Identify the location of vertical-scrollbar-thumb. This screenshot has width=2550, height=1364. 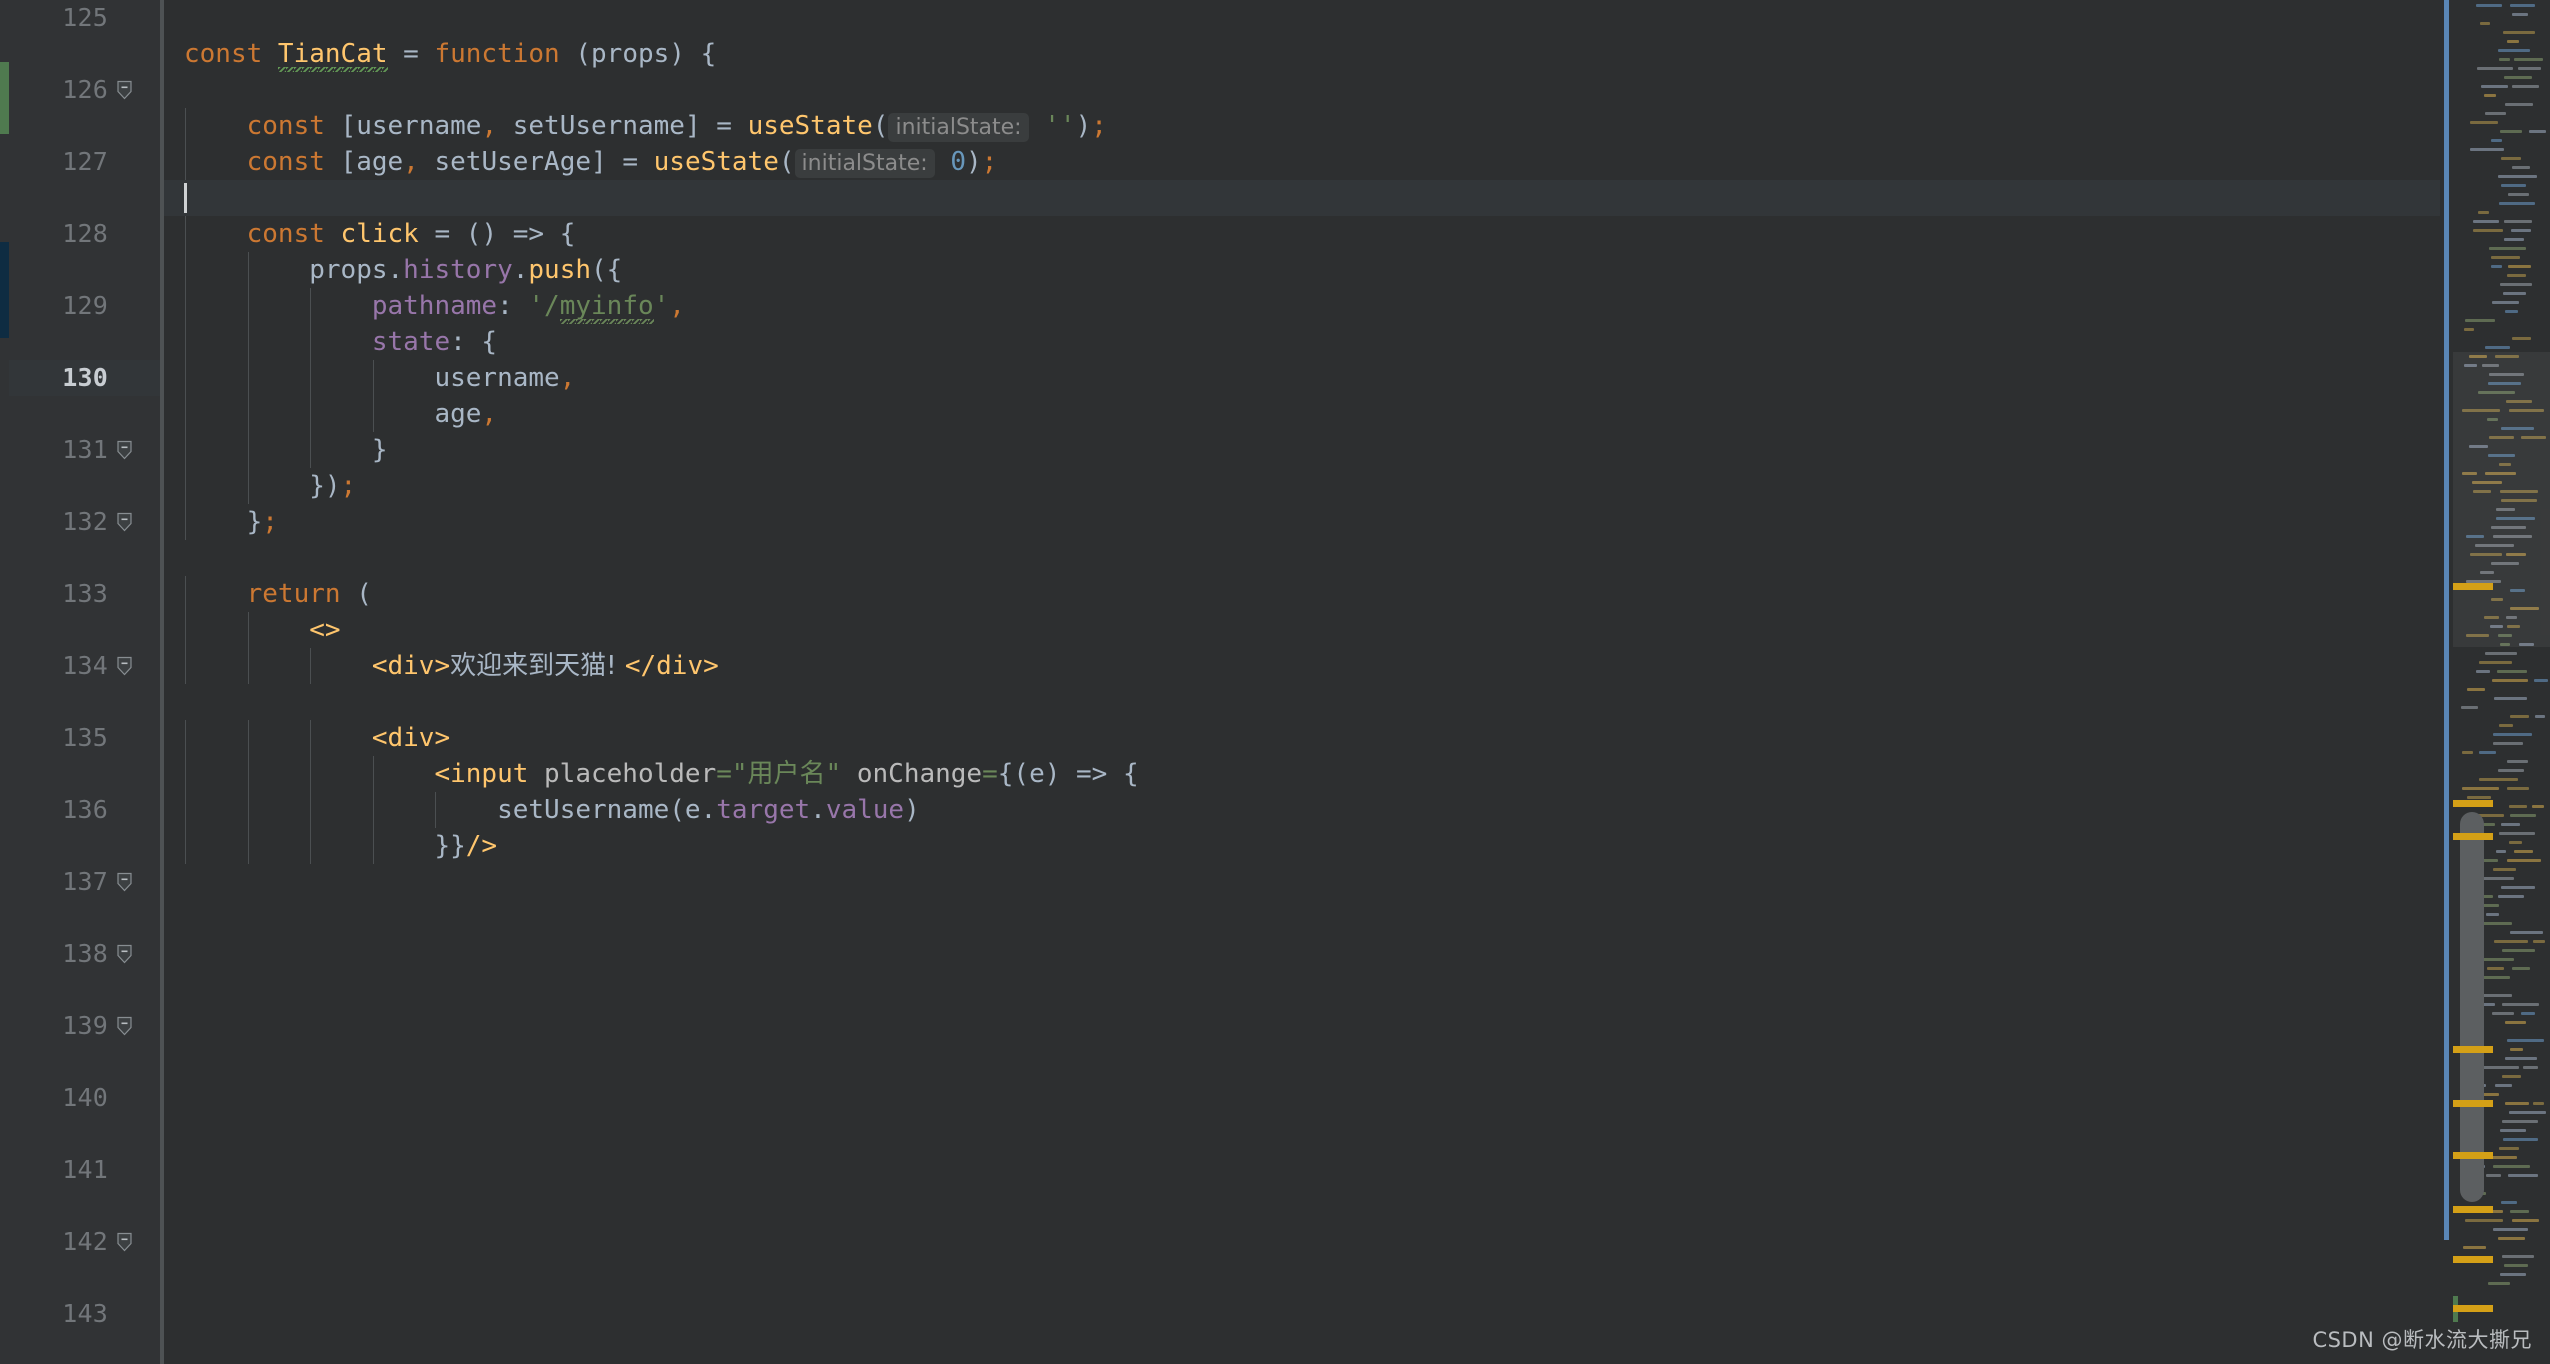
(2472, 1007).